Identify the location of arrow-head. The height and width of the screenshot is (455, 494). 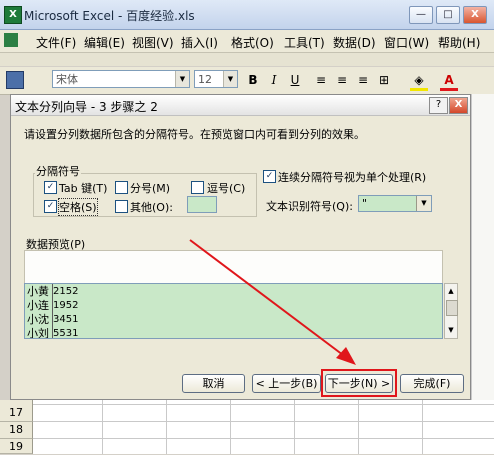
(346, 356).